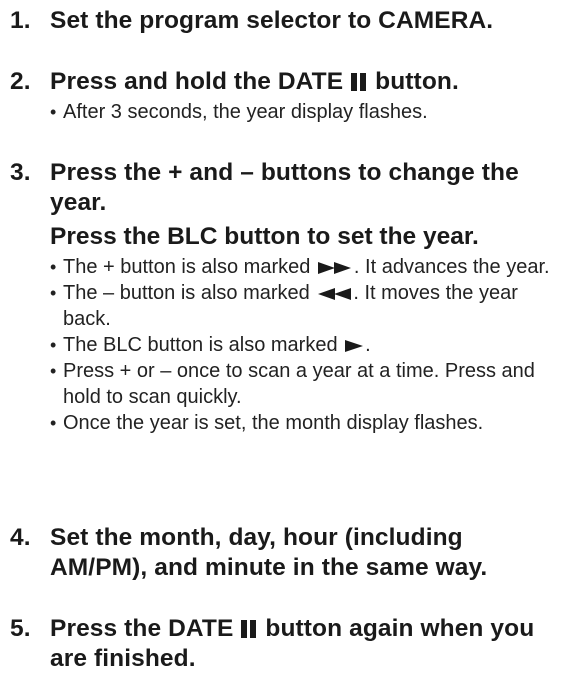 Image resolution: width=567 pixels, height=674 pixels. What do you see at coordinates (197, 81) in the screenshot?
I see `step-title-part: Press and hold the DATE` at bounding box center [197, 81].